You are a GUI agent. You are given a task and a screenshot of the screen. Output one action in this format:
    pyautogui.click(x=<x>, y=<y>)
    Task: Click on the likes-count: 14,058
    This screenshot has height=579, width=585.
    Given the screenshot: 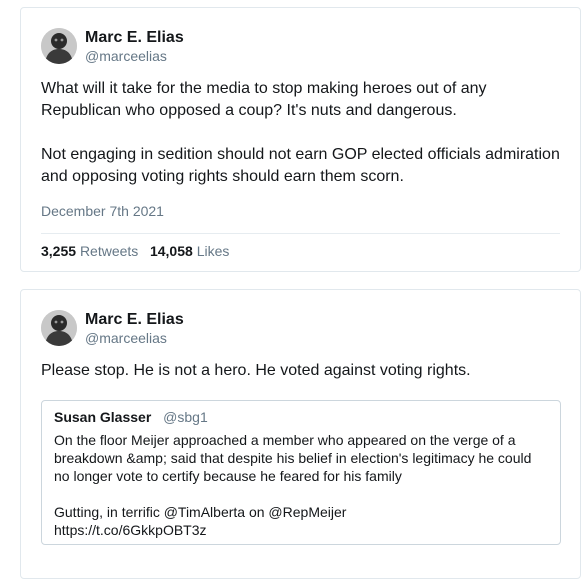 What is the action you would take?
    pyautogui.click(x=171, y=251)
    